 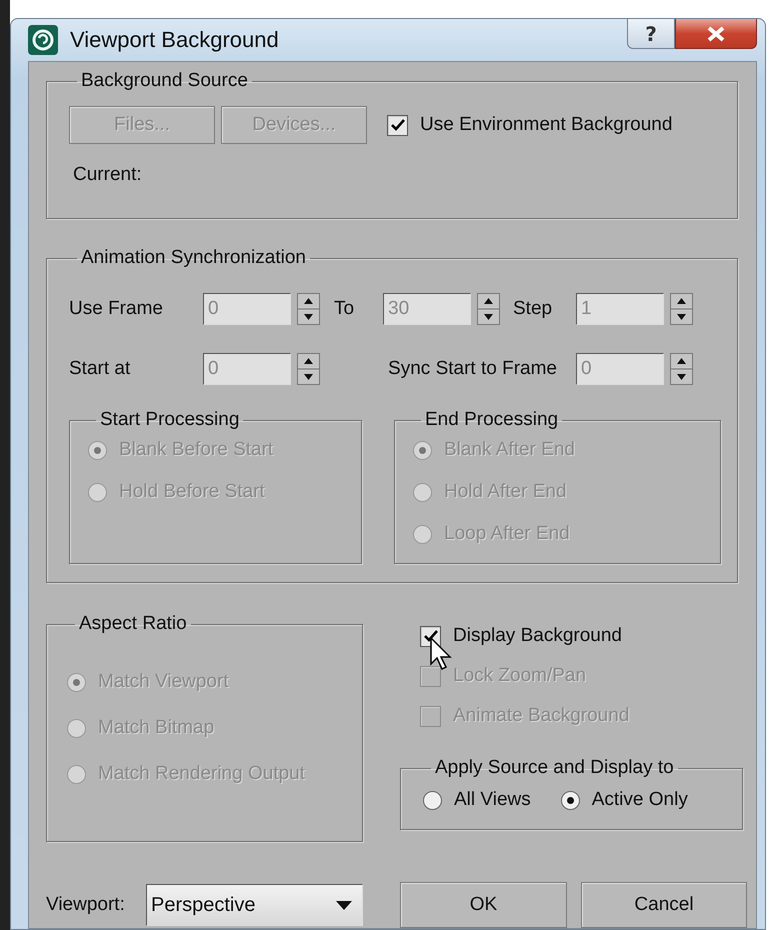 I want to click on radio-label: Active Only, so click(x=640, y=800).